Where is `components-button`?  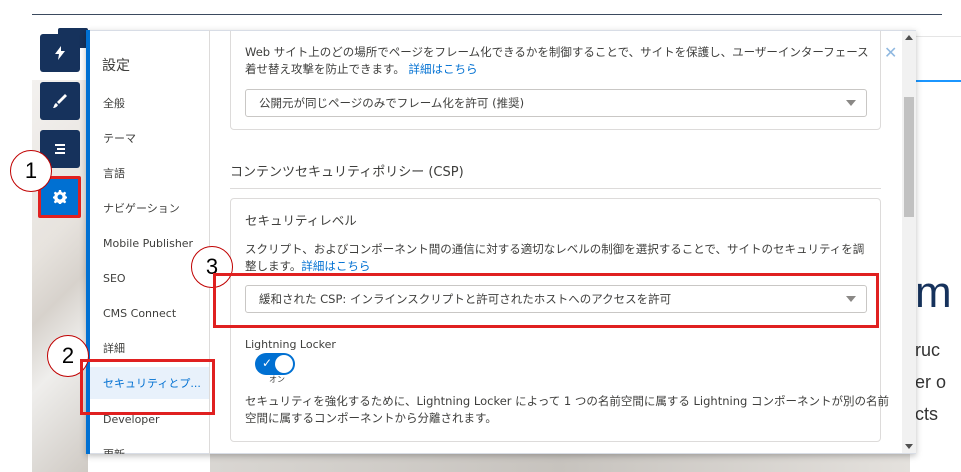
components-button is located at coordinates (60, 53).